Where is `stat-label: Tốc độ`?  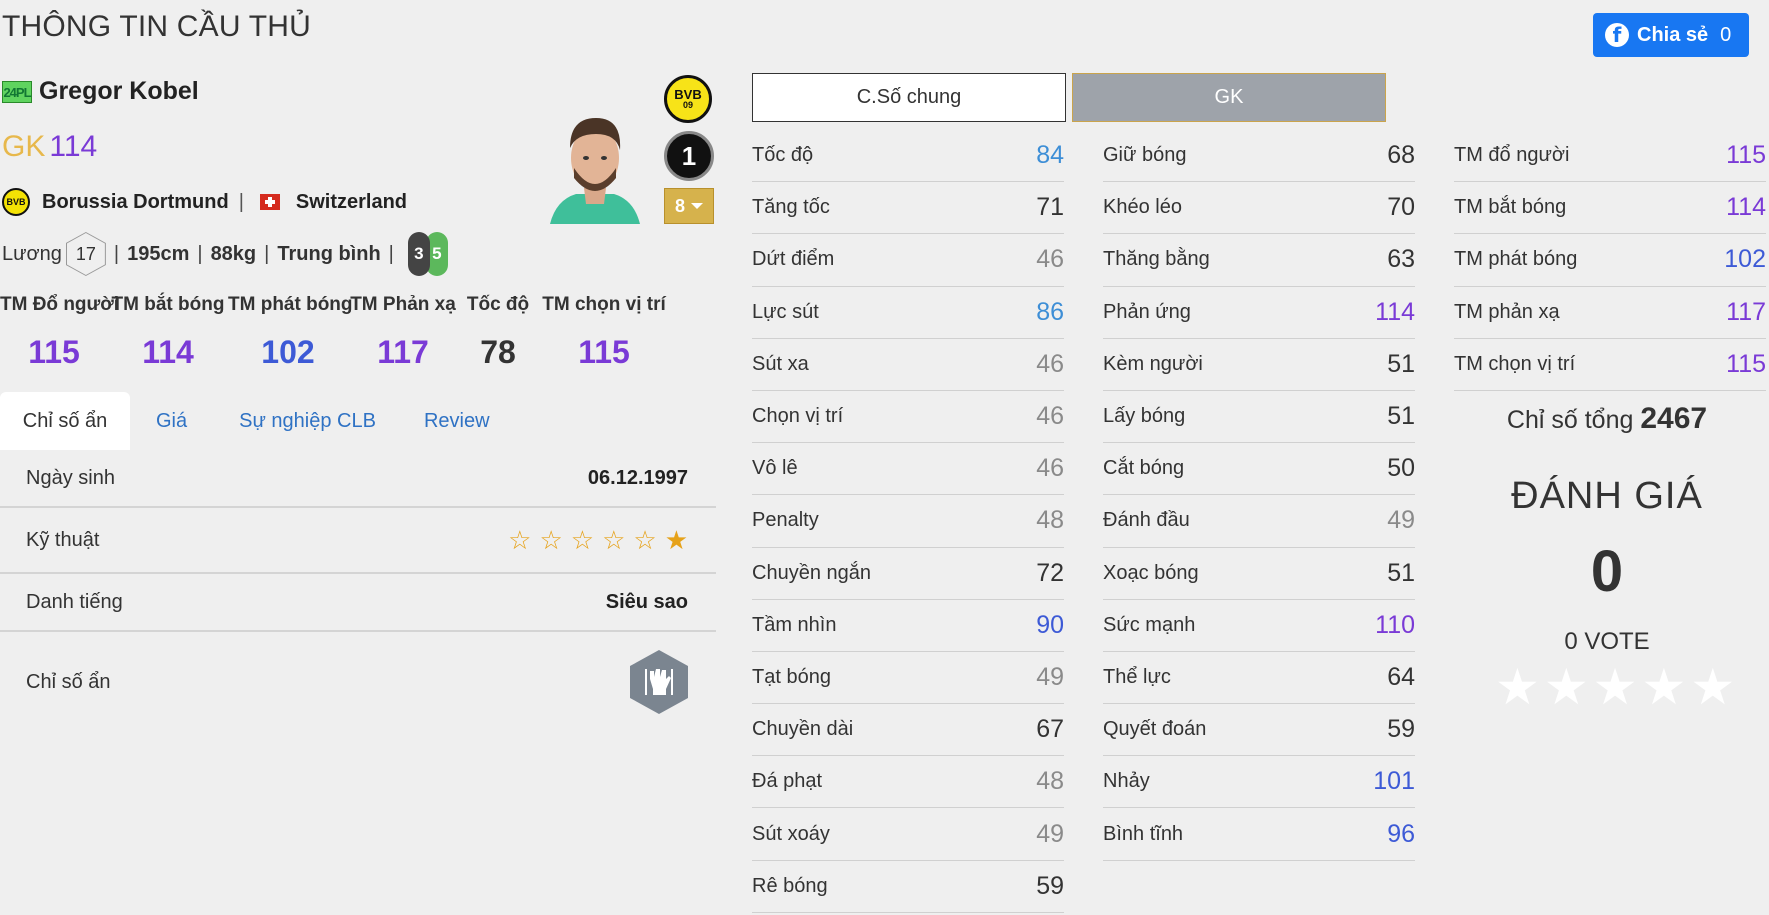
stat-label: Tốc độ is located at coordinates (783, 155).